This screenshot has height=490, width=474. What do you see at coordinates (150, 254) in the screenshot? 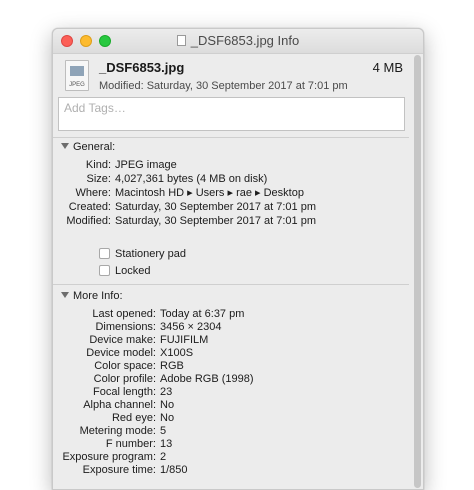
I see `stationery-pad-label: Stationery pad` at bounding box center [150, 254].